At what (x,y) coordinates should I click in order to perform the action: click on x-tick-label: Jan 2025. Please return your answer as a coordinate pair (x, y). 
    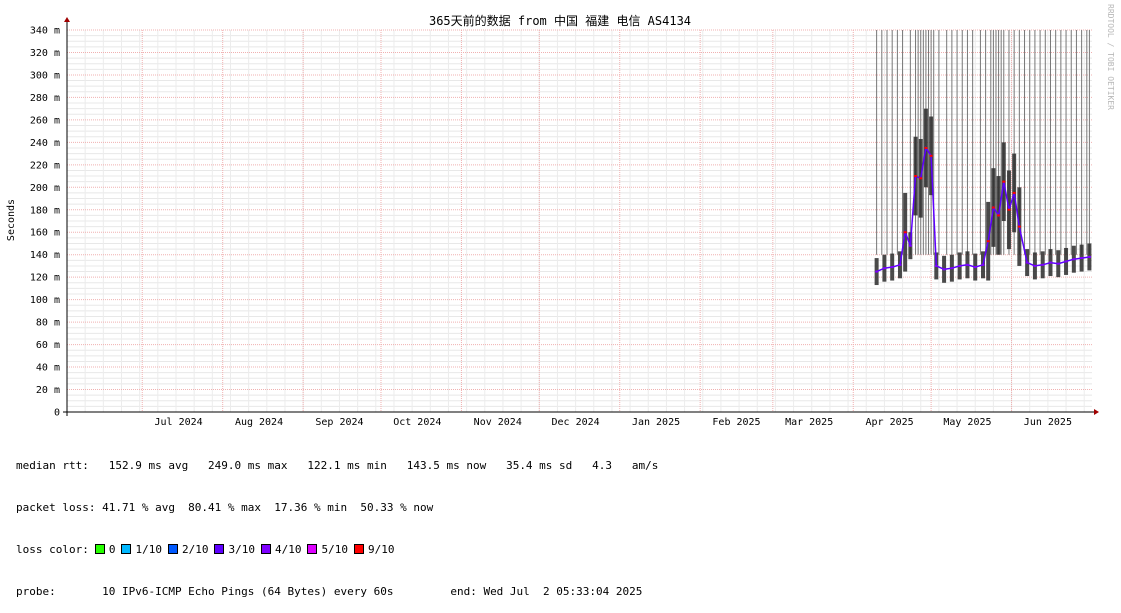
    Looking at the image, I should click on (656, 422).